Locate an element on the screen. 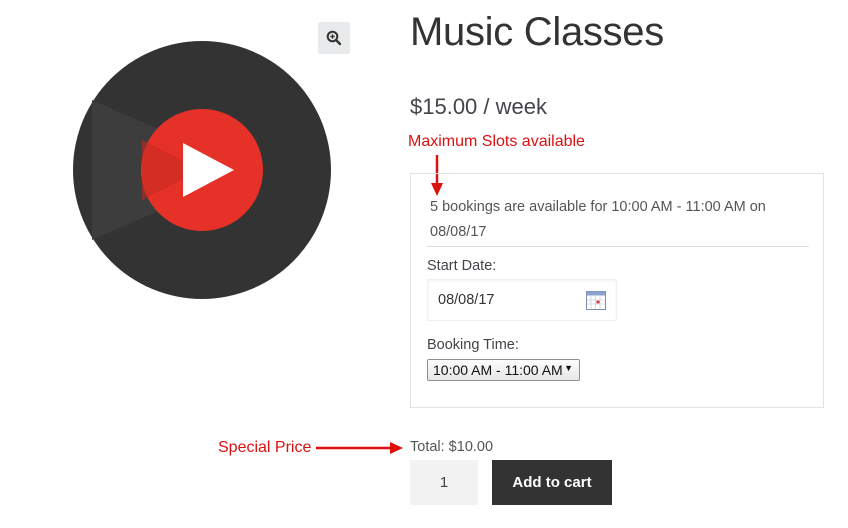  product-price: $15.00 / week is located at coordinates (478, 106).